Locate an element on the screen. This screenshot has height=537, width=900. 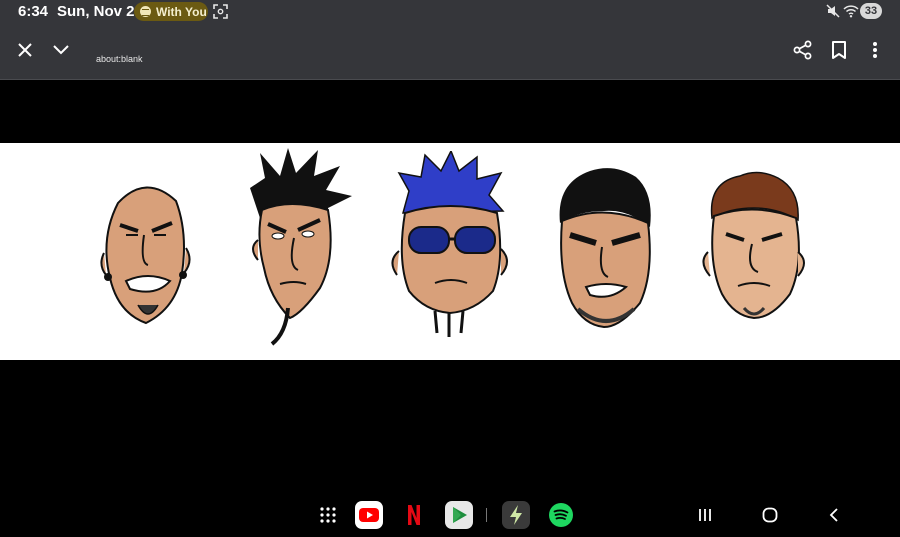
more-options-button is located at coordinates (875, 50).